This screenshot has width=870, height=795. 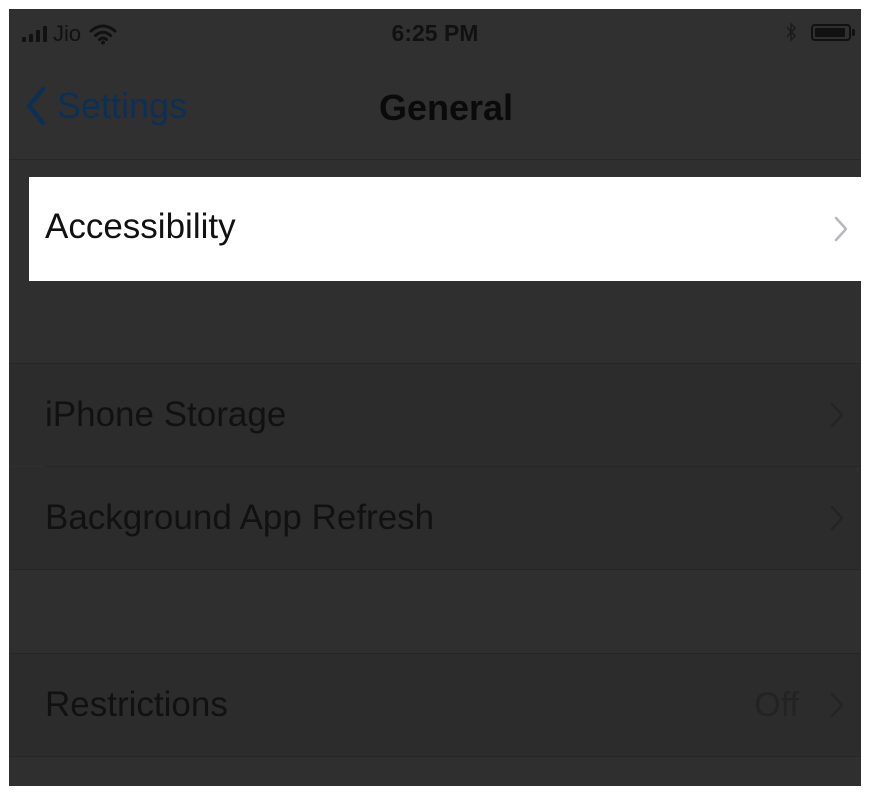 What do you see at coordinates (445, 229) in the screenshot?
I see `list-item-accessibility: Accessibility` at bounding box center [445, 229].